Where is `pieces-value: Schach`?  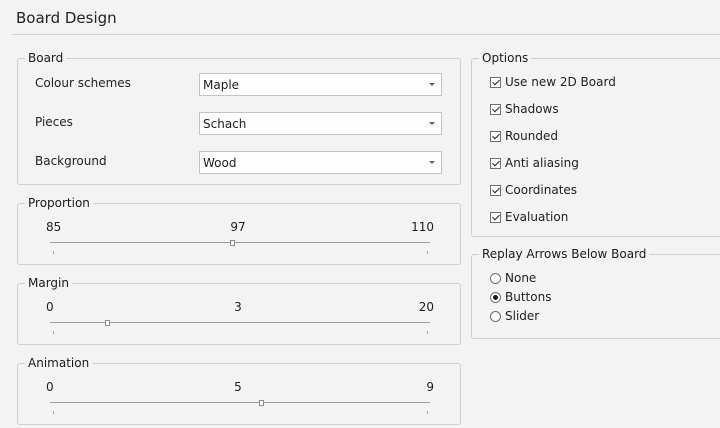 pieces-value: Schach is located at coordinates (225, 124).